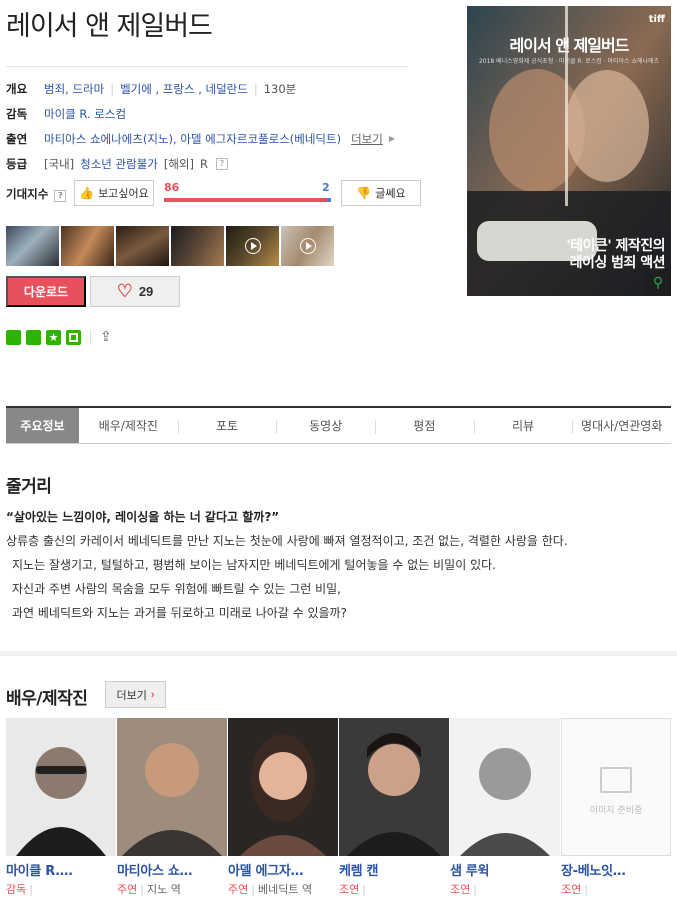 This screenshot has height=911, width=677. Describe the element at coordinates (216, 113) in the screenshot. I see `info-director: 감독 마이클 R. 로스컴` at that location.